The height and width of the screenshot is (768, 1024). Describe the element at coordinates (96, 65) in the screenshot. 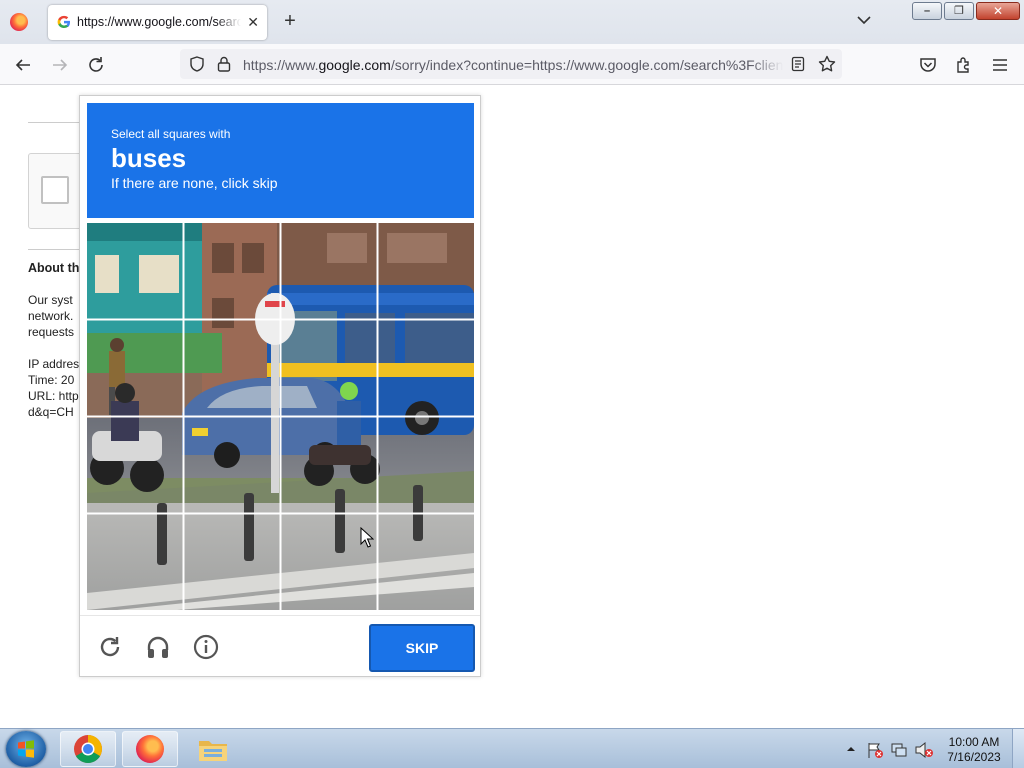

I see `reload-page-icon` at that location.